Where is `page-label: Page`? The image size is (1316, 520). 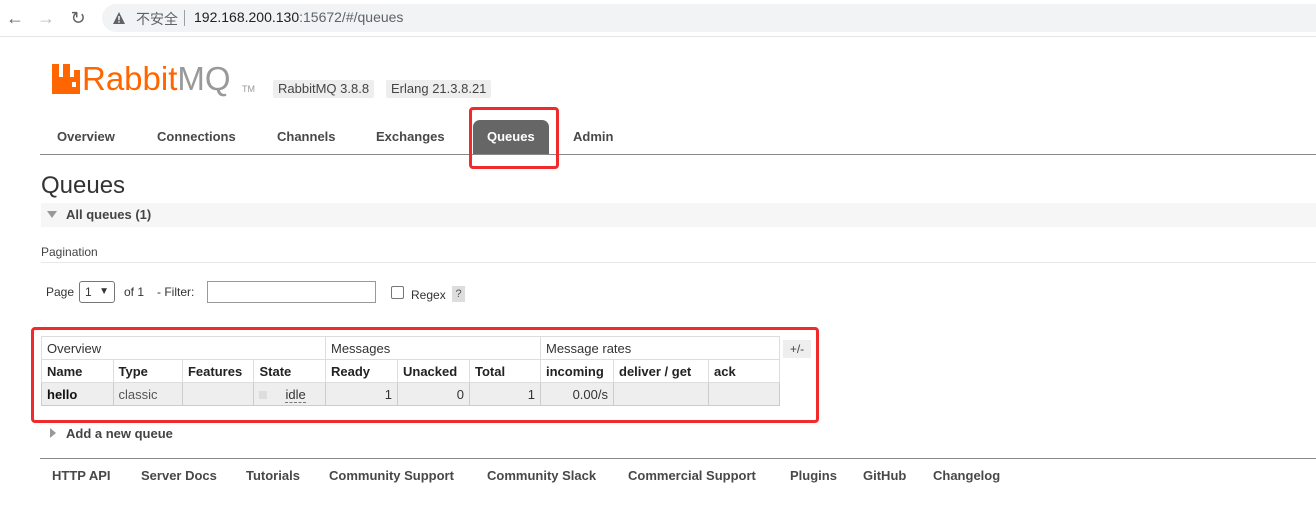
page-label: Page is located at coordinates (60, 292).